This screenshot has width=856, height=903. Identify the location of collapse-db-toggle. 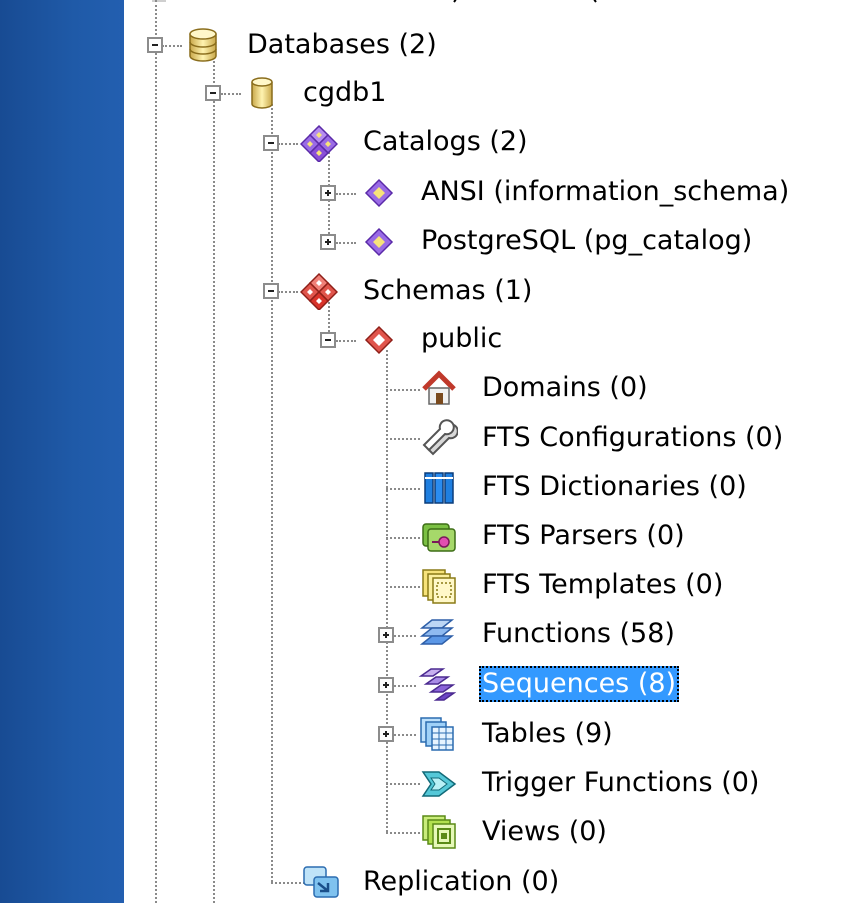
(213, 93).